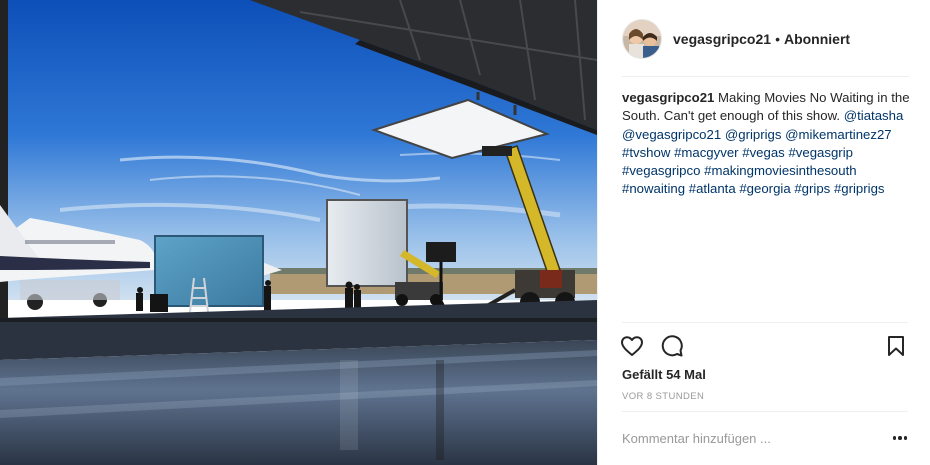 The height and width of the screenshot is (465, 930). Describe the element at coordinates (671, 134) in the screenshot. I see `caption-tag: @vegasgripco21` at that location.